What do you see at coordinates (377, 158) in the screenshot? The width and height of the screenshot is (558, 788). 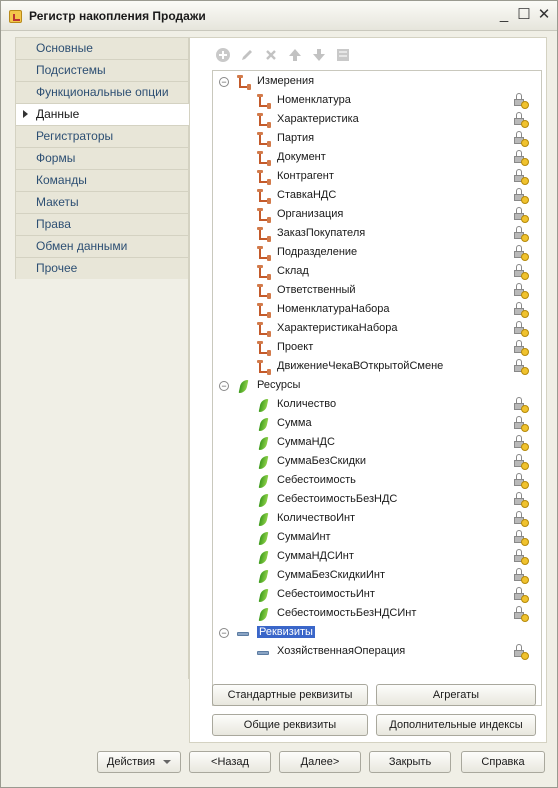 I see `tree-item: Документ` at bounding box center [377, 158].